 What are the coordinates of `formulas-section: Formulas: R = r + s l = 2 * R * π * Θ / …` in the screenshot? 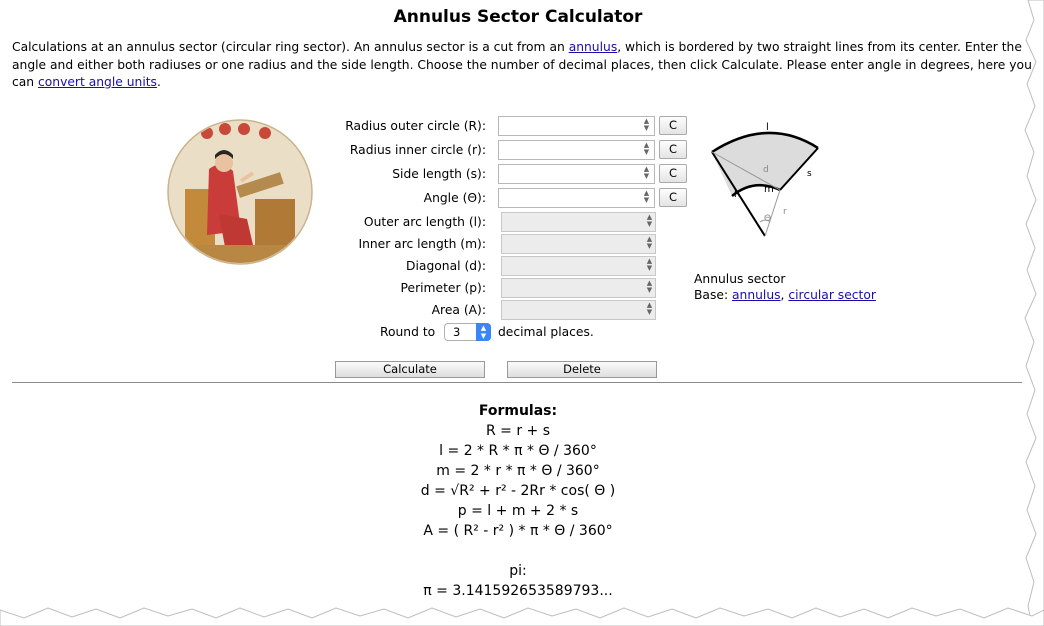 It's located at (518, 501).